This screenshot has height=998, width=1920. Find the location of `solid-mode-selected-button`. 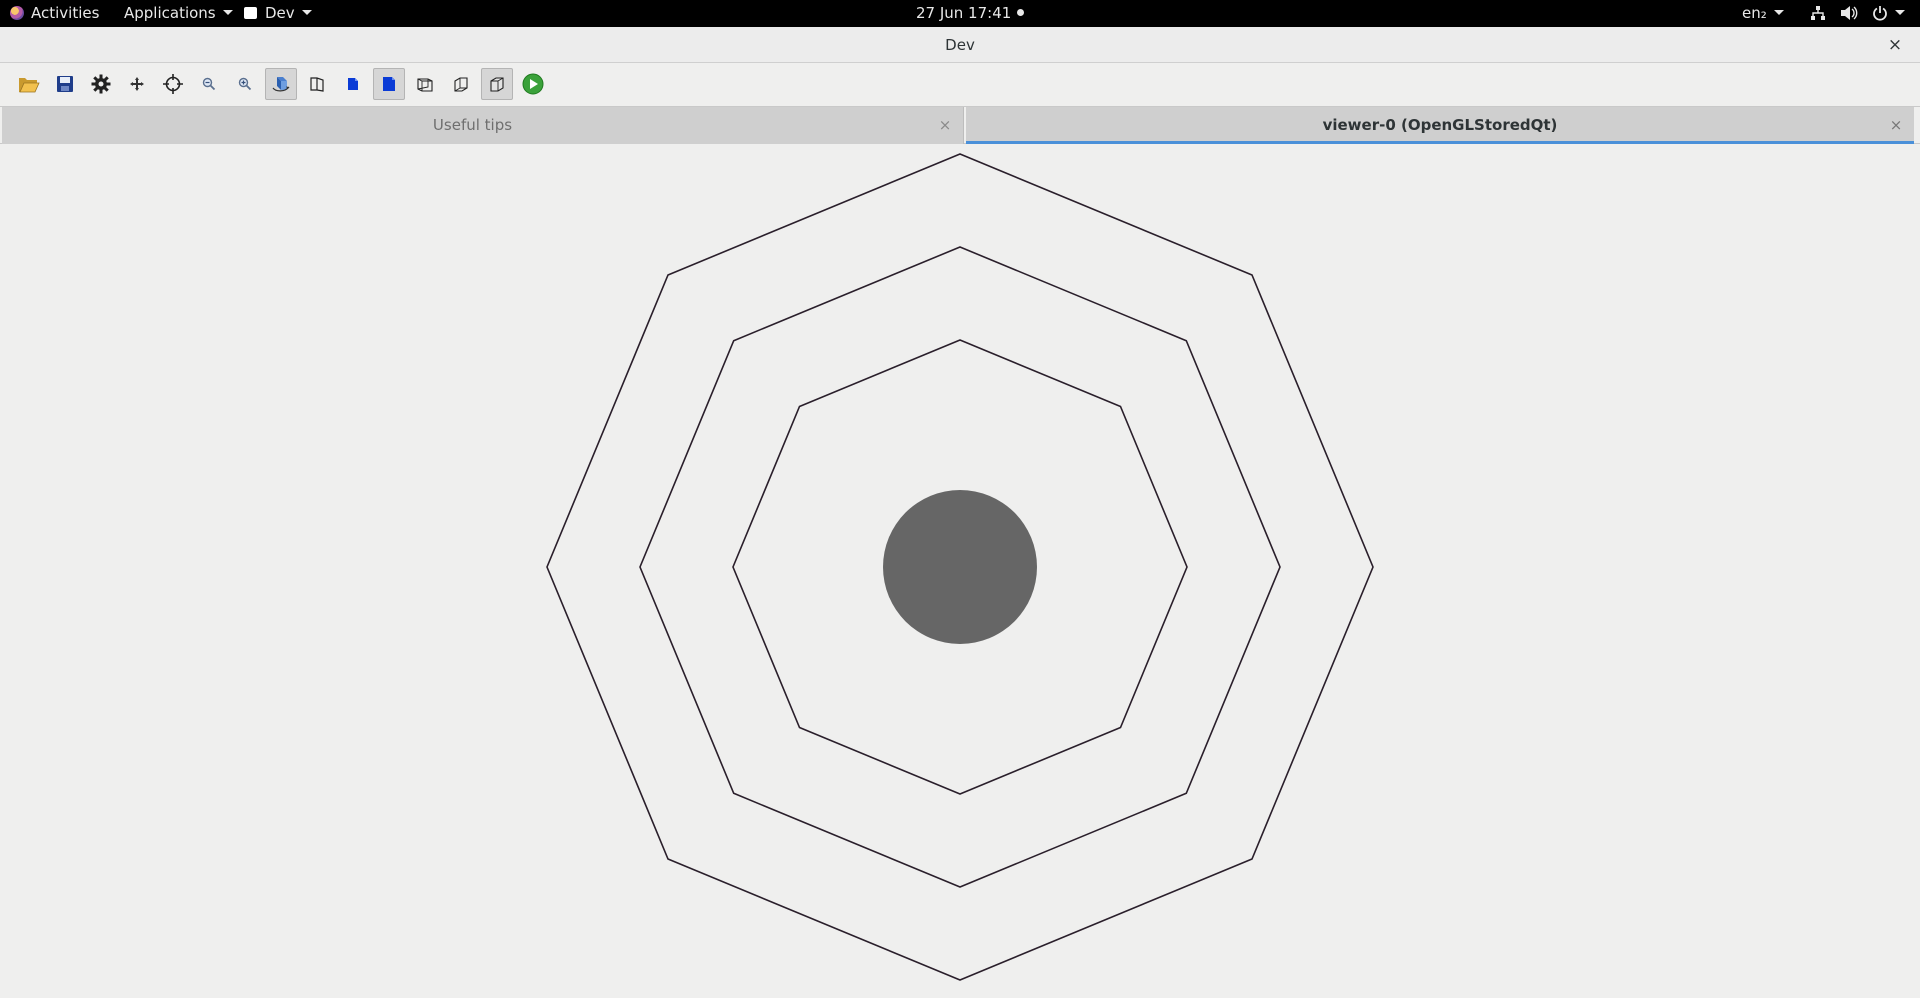

solid-mode-selected-button is located at coordinates (389, 84).